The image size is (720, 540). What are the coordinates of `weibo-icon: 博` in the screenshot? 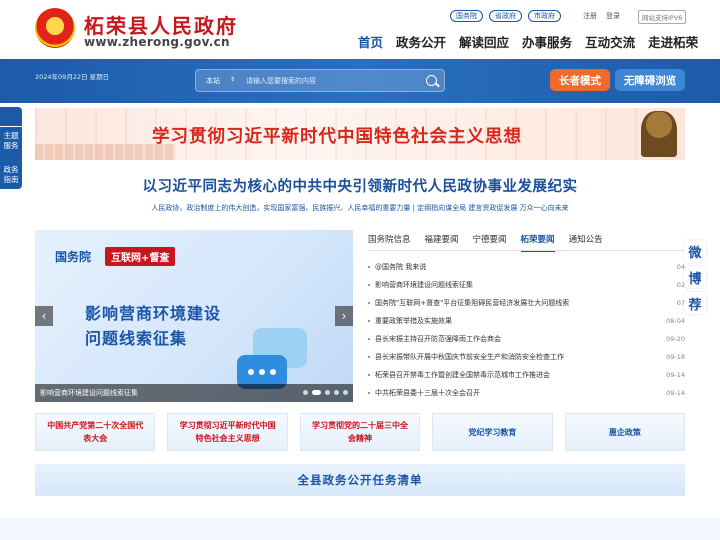 It's located at (695, 277).